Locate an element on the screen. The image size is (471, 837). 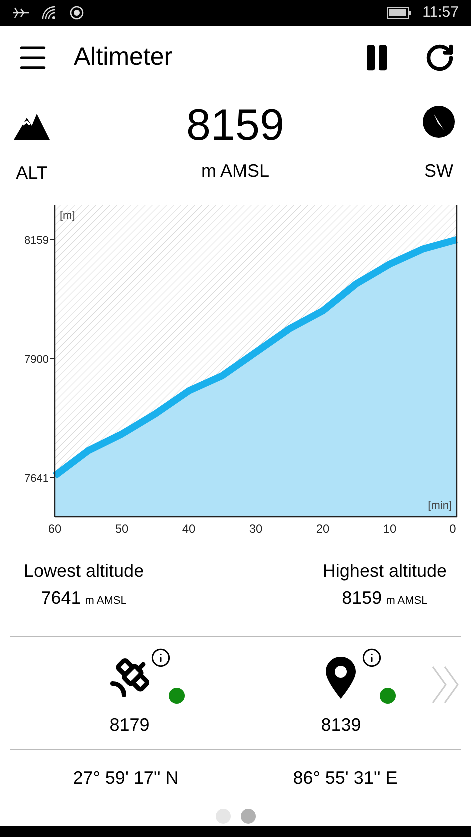
x-axis-label: [min] is located at coordinates (440, 506).